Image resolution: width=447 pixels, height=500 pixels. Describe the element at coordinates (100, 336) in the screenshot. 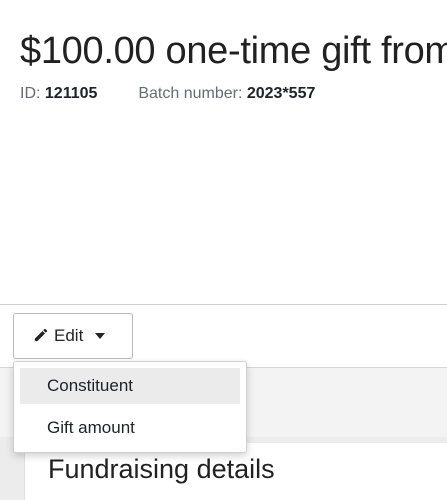

I see `caret-down-icon` at that location.